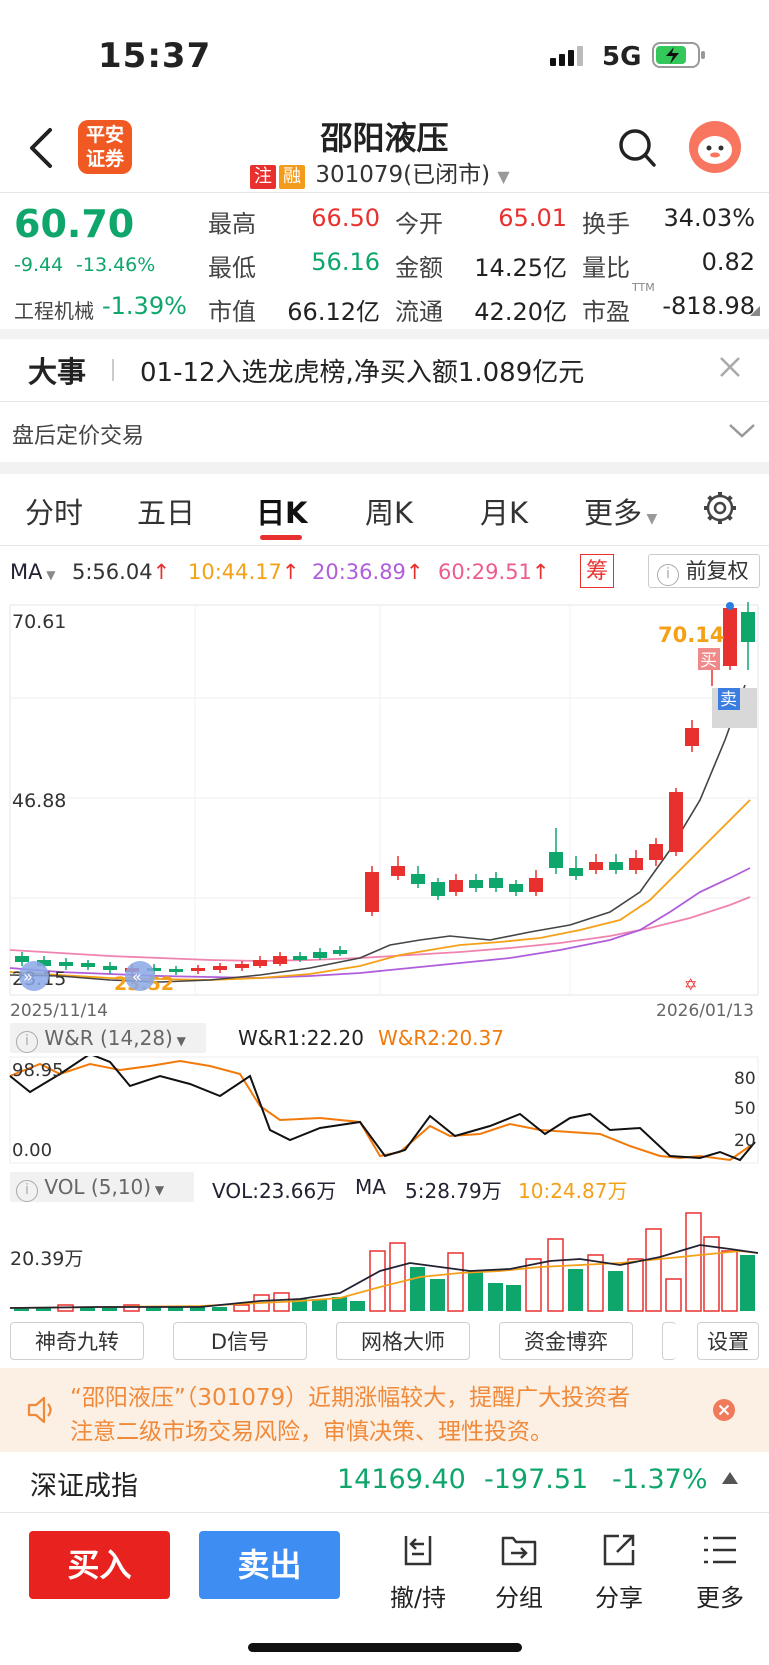 Image resolution: width=769 pixels, height=1665 pixels. Describe the element at coordinates (485, 572) in the screenshot. I see `ma60-text: 60:29.51` at that location.